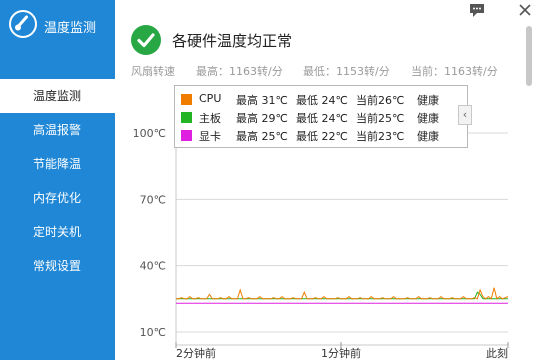 The height and width of the screenshot is (360, 540). Describe the element at coordinates (322, 136) in the screenshot. I see `legend-min: 最低 22℃` at that location.